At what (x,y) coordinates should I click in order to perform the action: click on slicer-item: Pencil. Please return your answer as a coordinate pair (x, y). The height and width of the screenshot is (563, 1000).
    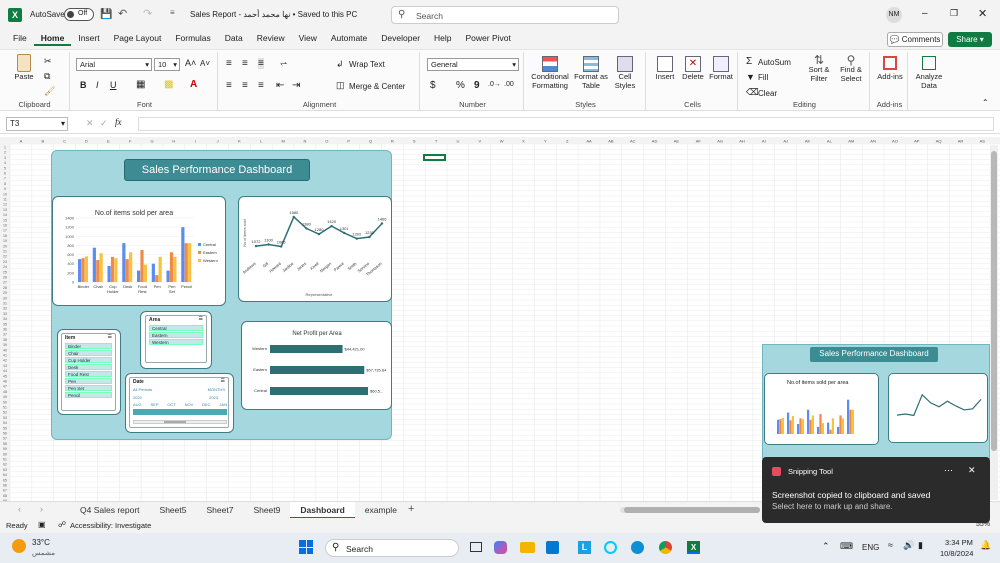
    Looking at the image, I should click on (88, 395).